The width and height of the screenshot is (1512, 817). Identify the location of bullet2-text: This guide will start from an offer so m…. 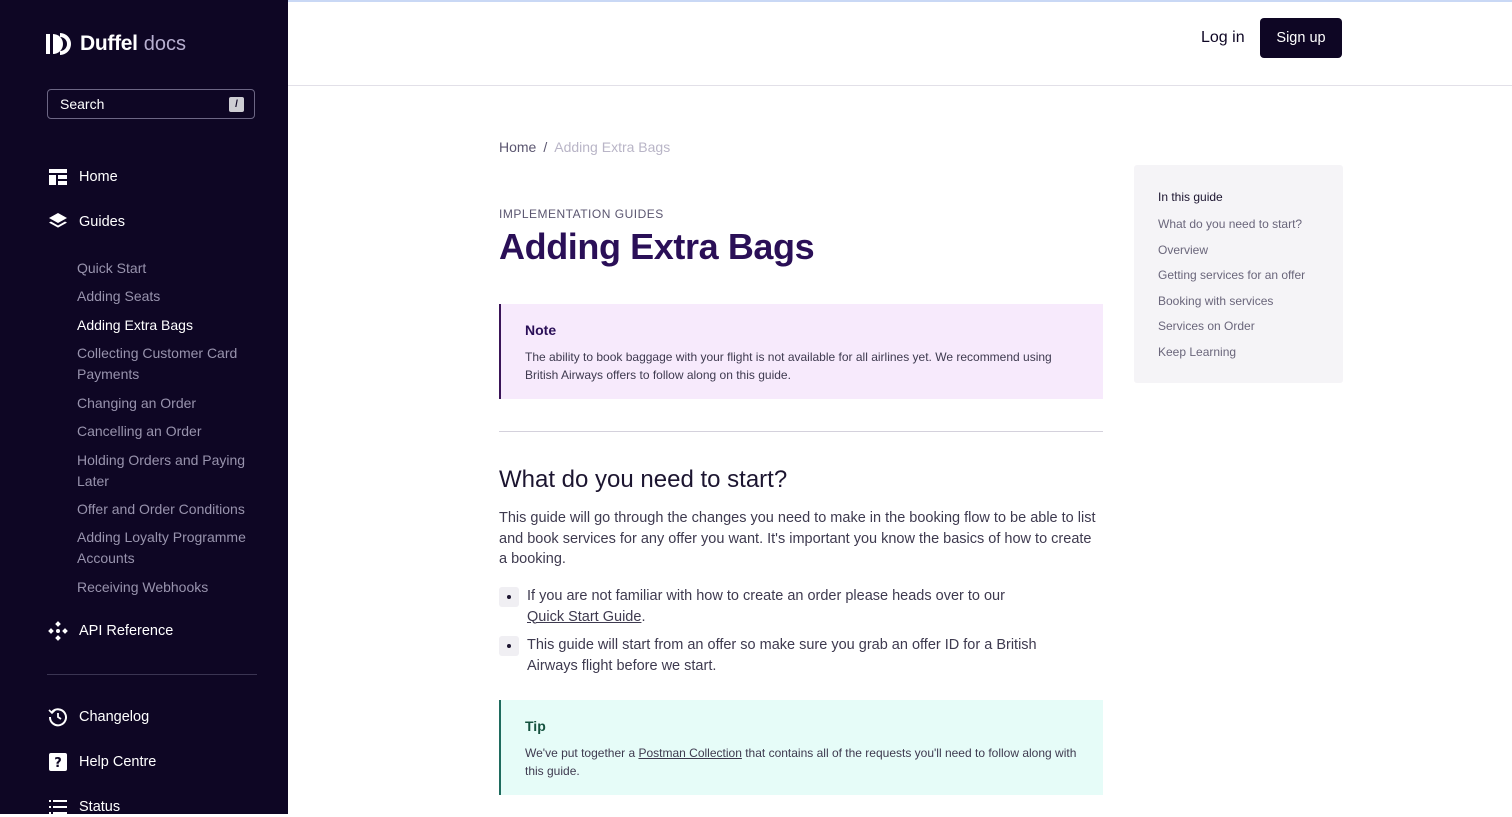
(782, 655).